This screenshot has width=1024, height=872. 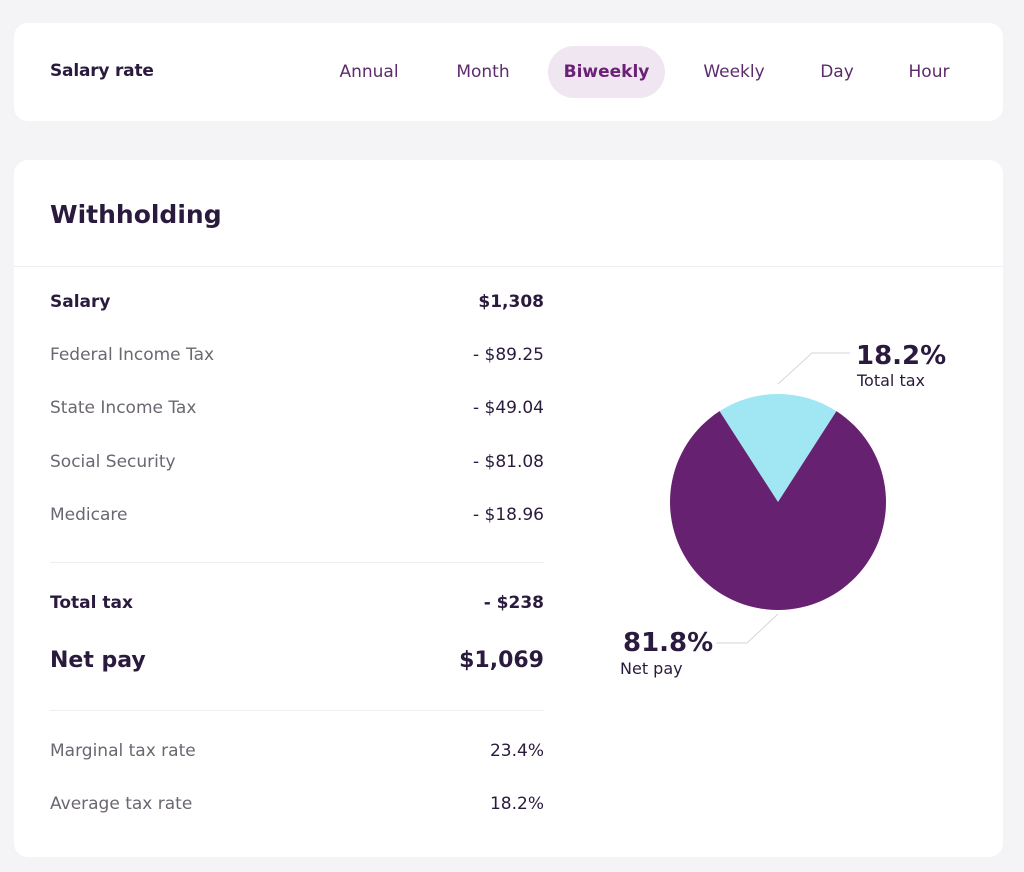 What do you see at coordinates (516, 804) in the screenshot?
I see `average-rate-value: 18.2%` at bounding box center [516, 804].